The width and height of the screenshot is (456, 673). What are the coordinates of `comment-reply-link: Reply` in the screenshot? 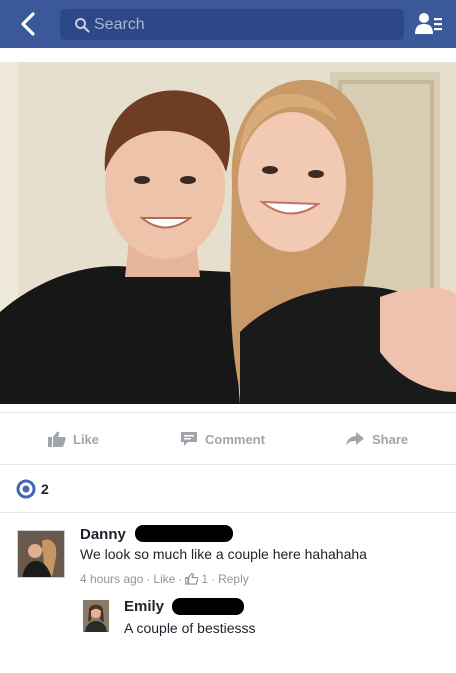 It's located at (233, 579).